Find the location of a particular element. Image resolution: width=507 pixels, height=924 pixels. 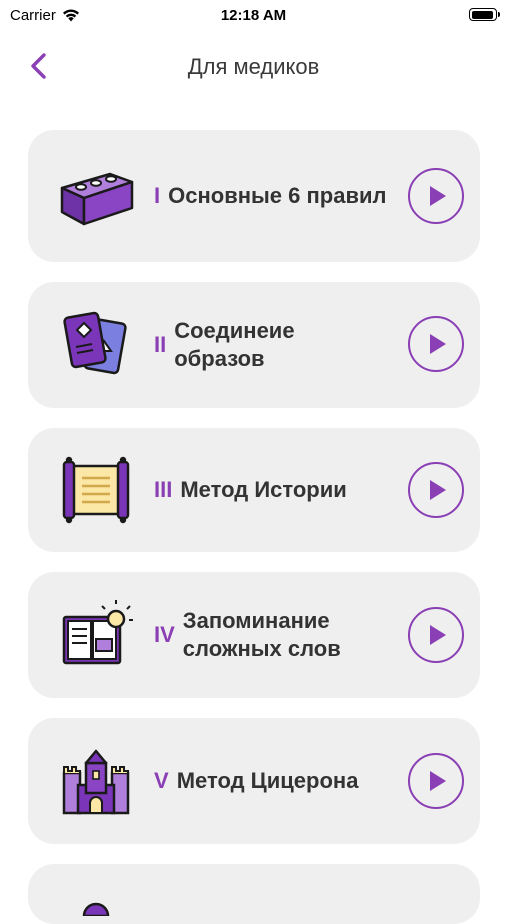

page-title: Для медиков is located at coordinates (253, 66).